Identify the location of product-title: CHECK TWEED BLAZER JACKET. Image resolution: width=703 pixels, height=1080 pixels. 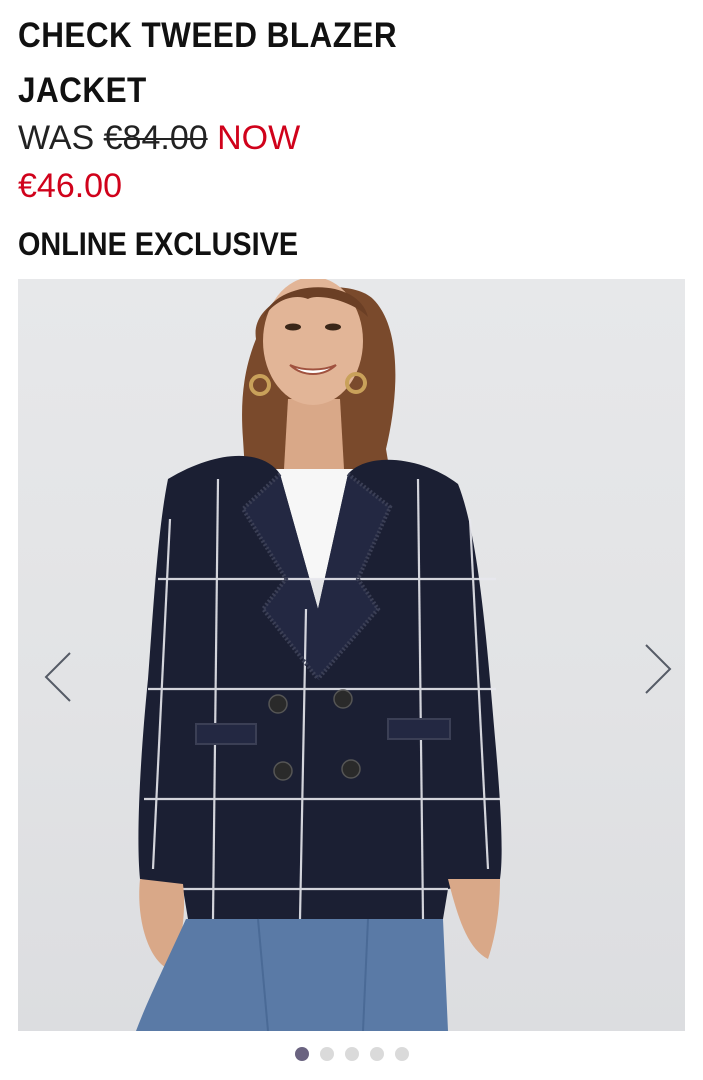
(208, 63).